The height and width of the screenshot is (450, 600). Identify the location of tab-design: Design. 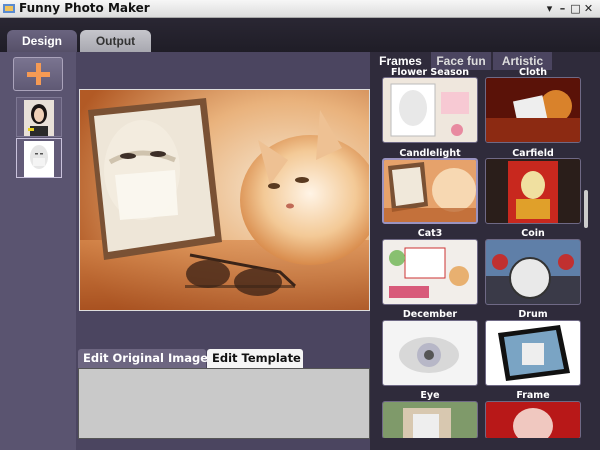
(42, 41).